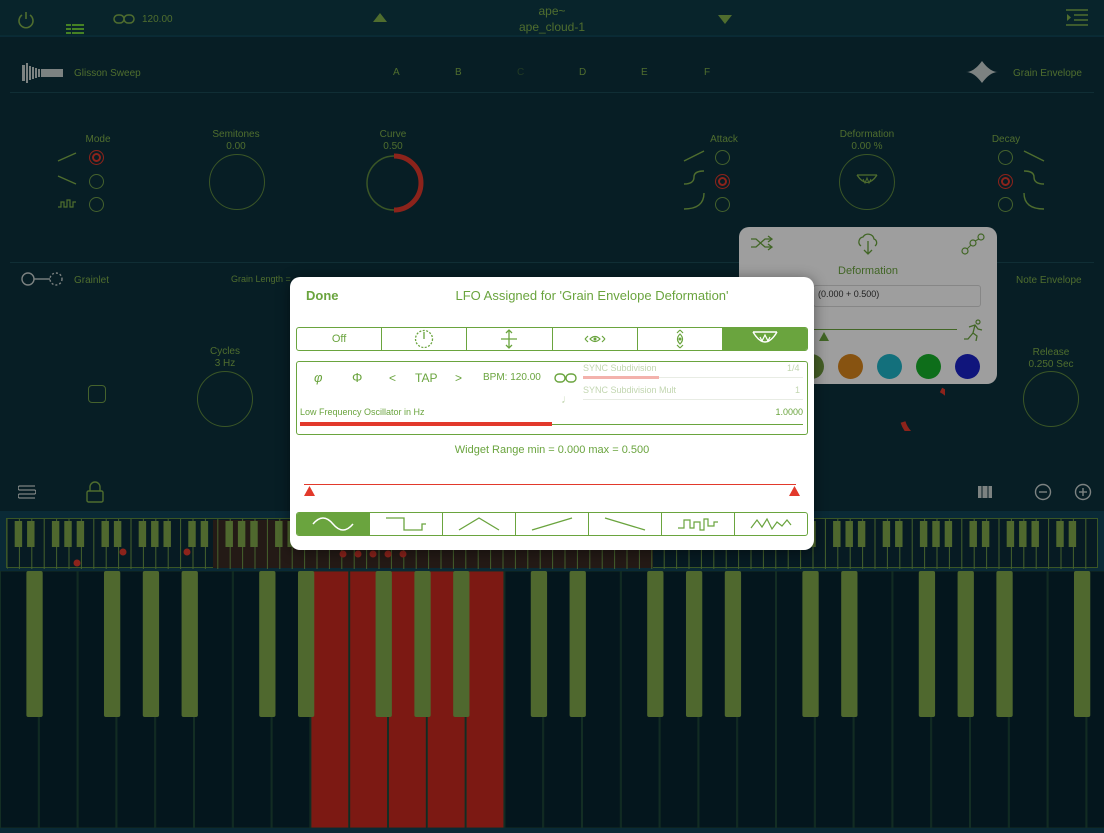  Describe the element at coordinates (77, 563) in the screenshot. I see `note-dot` at that location.